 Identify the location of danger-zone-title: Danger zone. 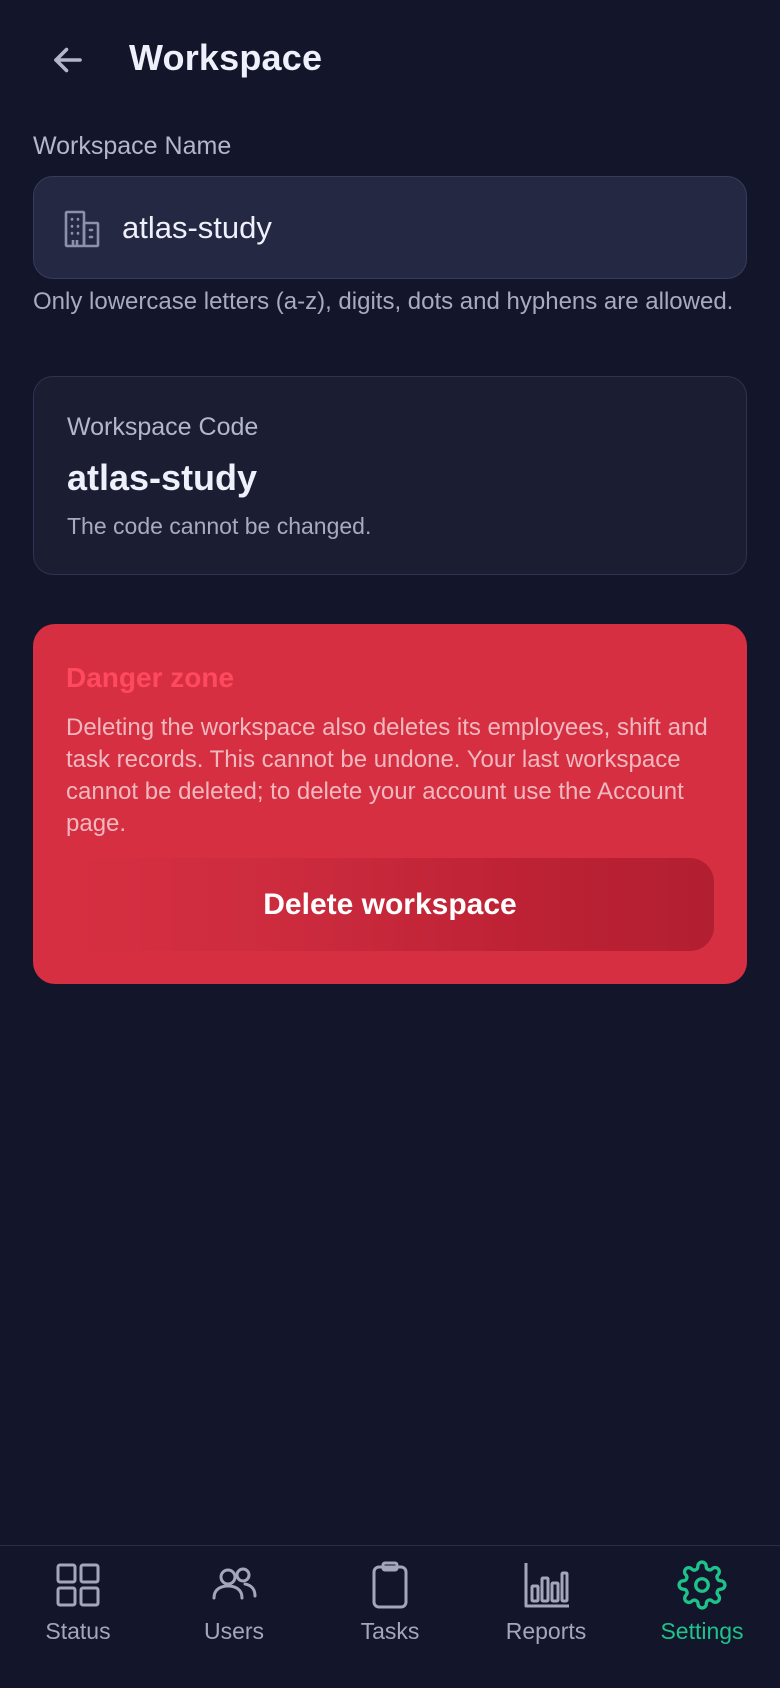
(150, 677).